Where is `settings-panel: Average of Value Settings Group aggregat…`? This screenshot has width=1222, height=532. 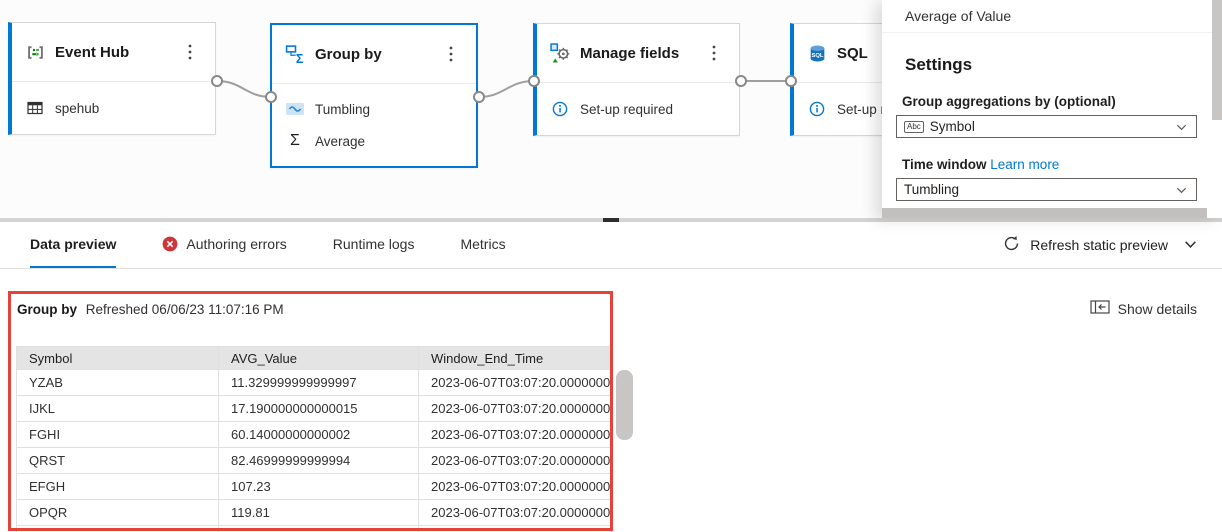 settings-panel: Average of Value Settings Group aggregat… is located at coordinates (1052, 109).